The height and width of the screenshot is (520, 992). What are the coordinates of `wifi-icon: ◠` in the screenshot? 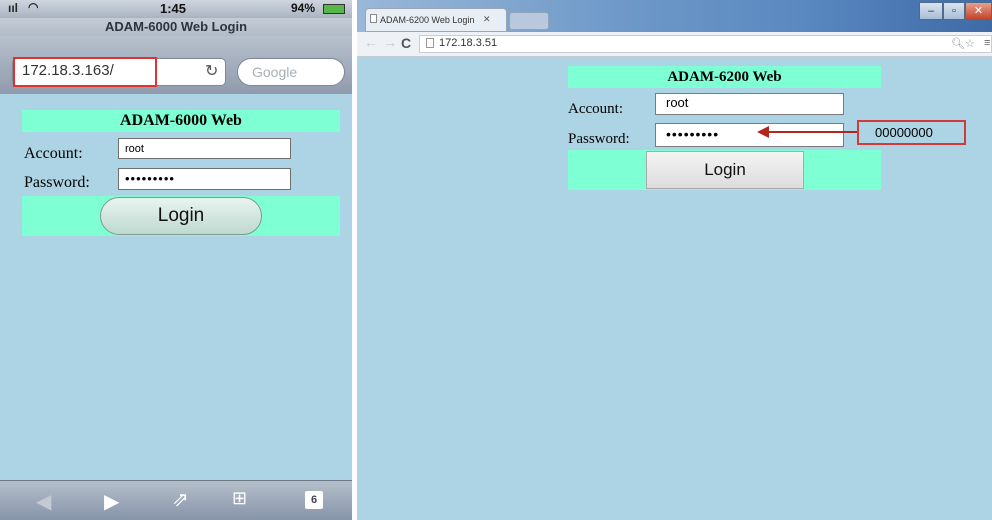 It's located at (33, 7).